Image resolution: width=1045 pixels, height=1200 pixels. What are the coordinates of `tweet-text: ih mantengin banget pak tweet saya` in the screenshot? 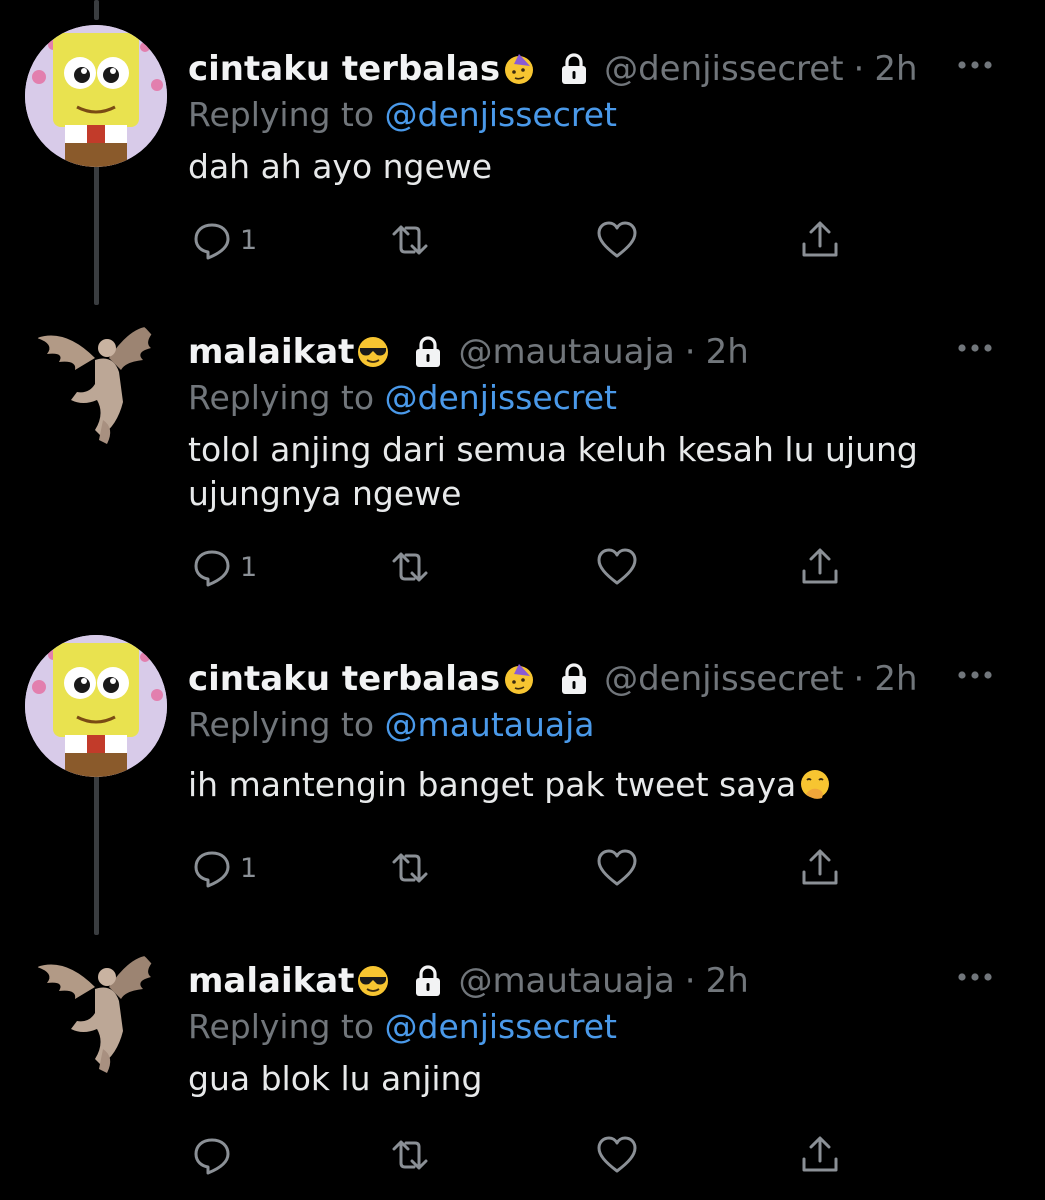 It's located at (510, 785).